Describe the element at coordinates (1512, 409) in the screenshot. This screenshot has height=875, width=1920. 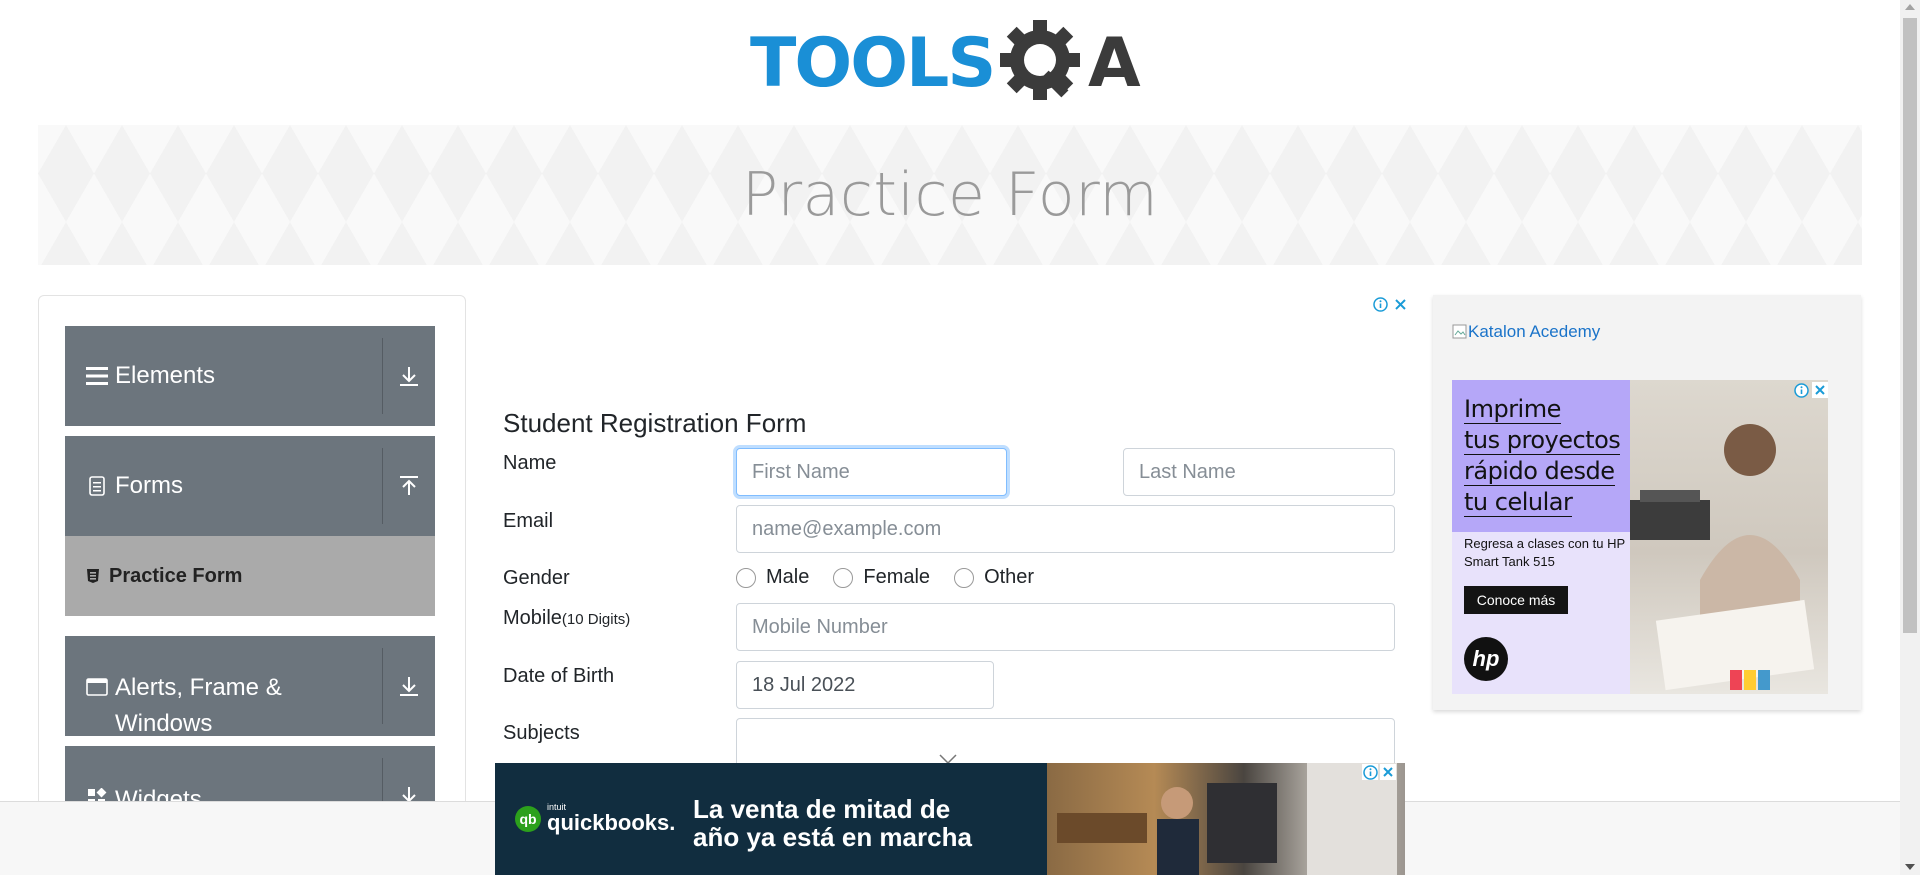
I see `hp-headline-line: Imprime` at that location.